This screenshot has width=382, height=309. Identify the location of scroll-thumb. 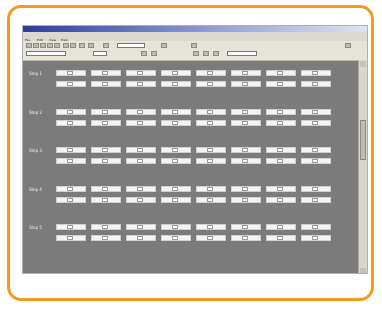
(363, 140).